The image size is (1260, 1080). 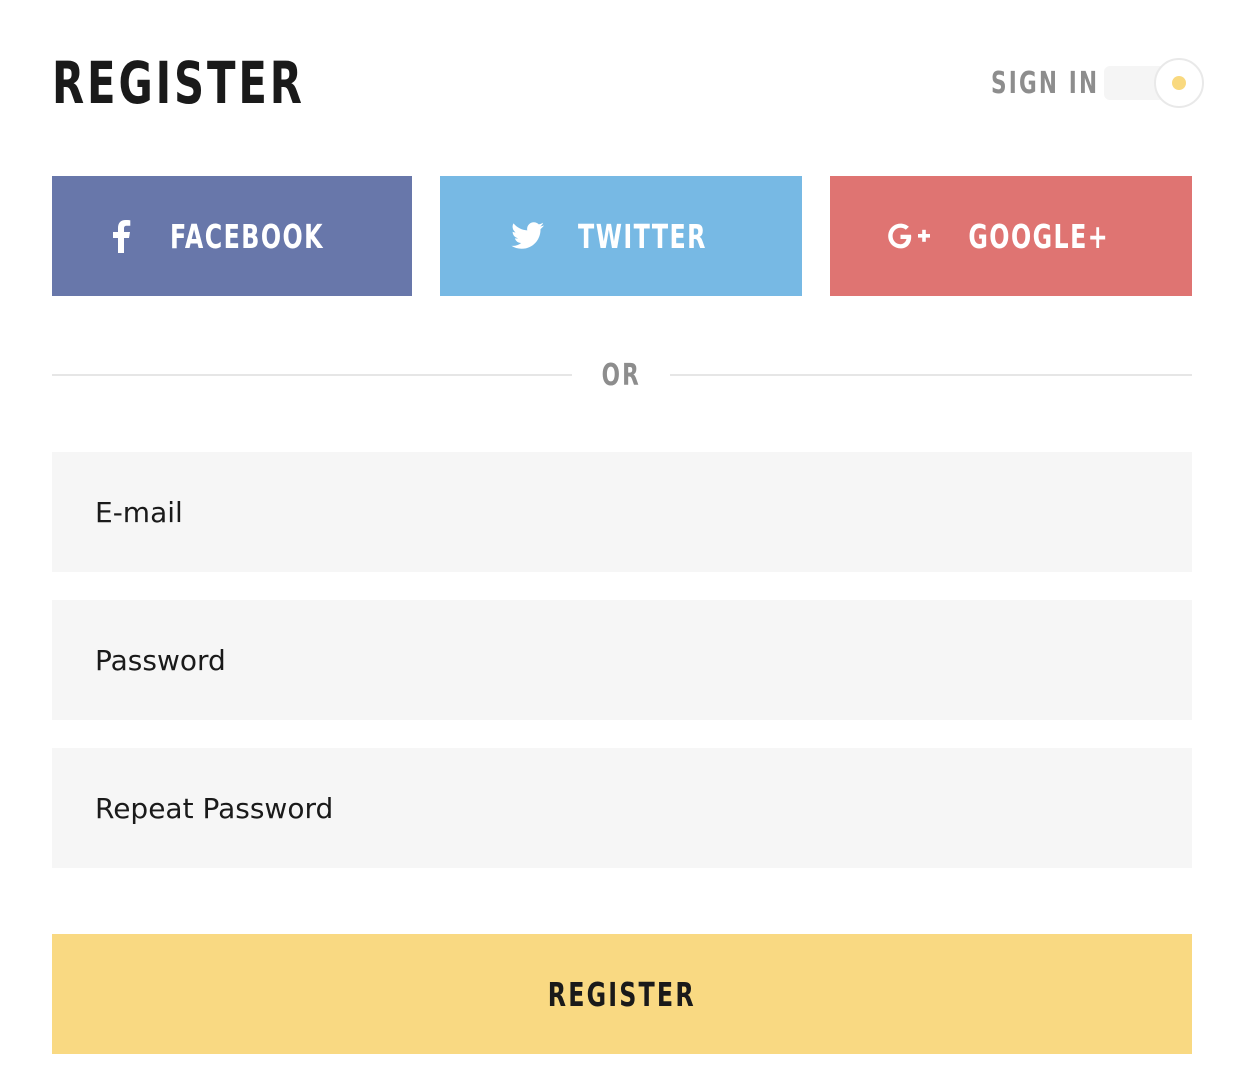 What do you see at coordinates (178, 83) in the screenshot?
I see `page-title-text: REGISTER` at bounding box center [178, 83].